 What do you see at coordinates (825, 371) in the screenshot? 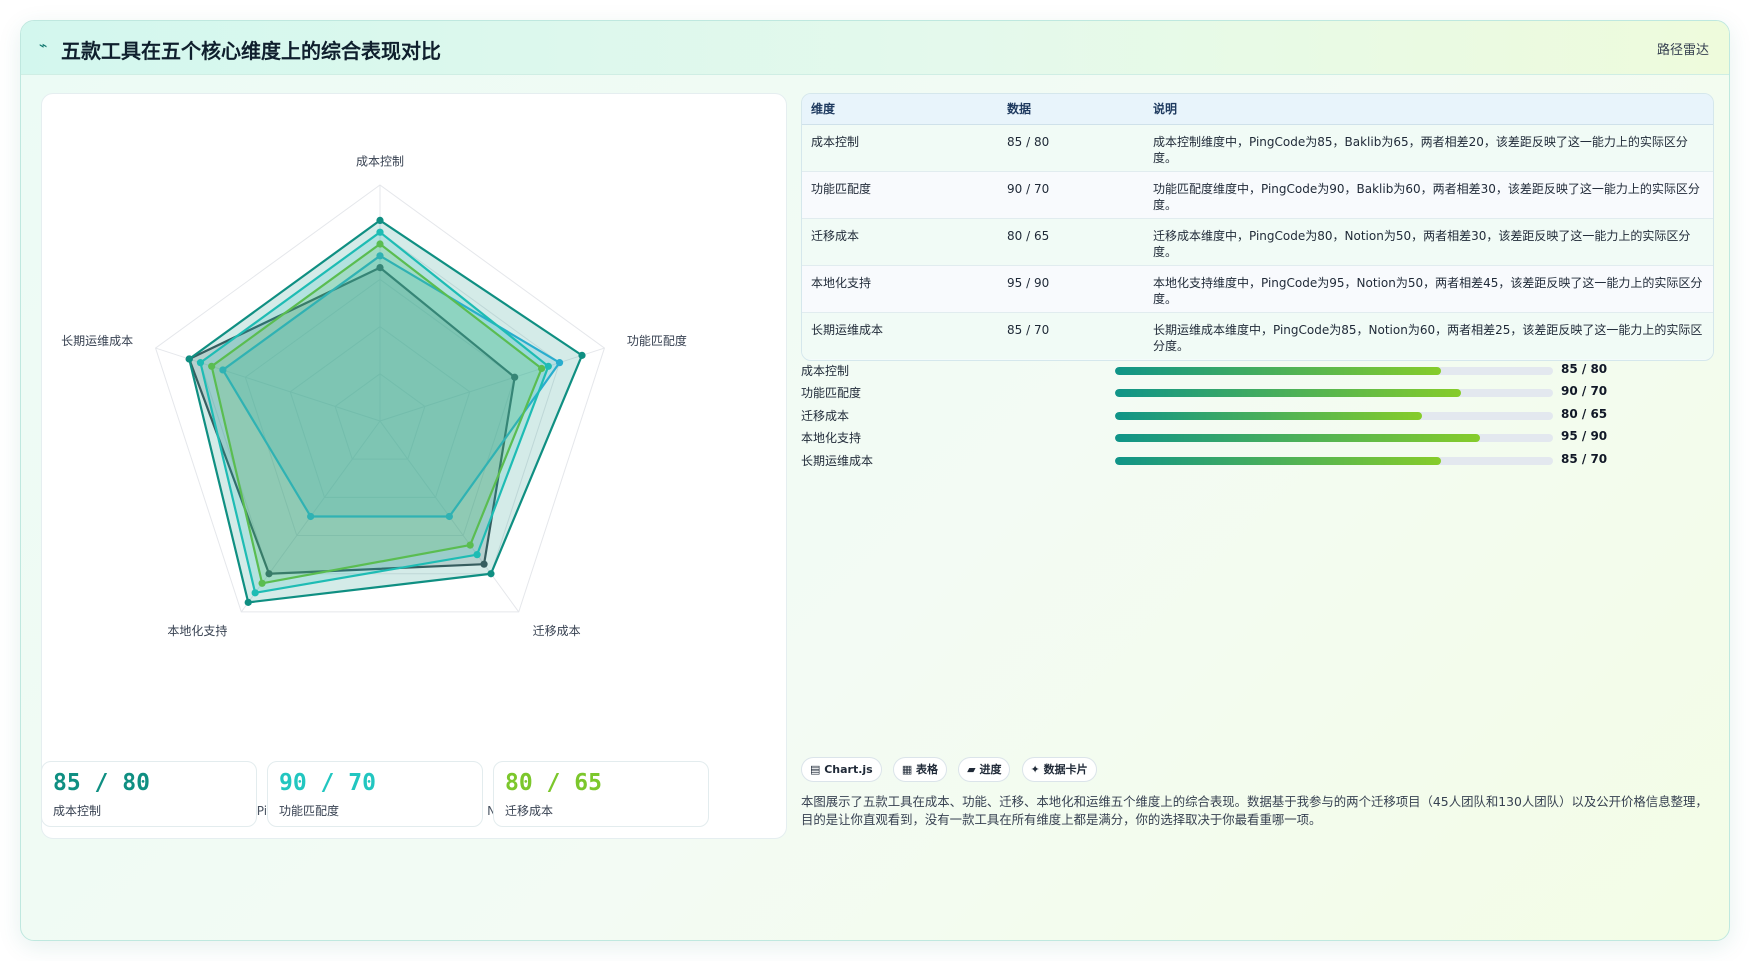
I see `progress-label: 成本控制` at bounding box center [825, 371].